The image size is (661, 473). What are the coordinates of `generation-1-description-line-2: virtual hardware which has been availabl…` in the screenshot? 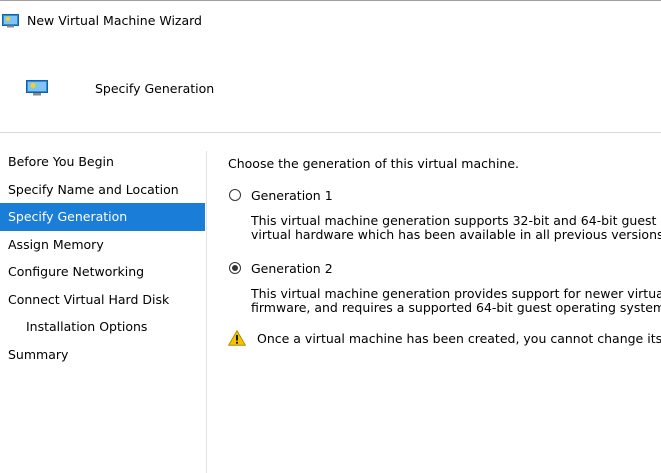 It's located at (456, 234).